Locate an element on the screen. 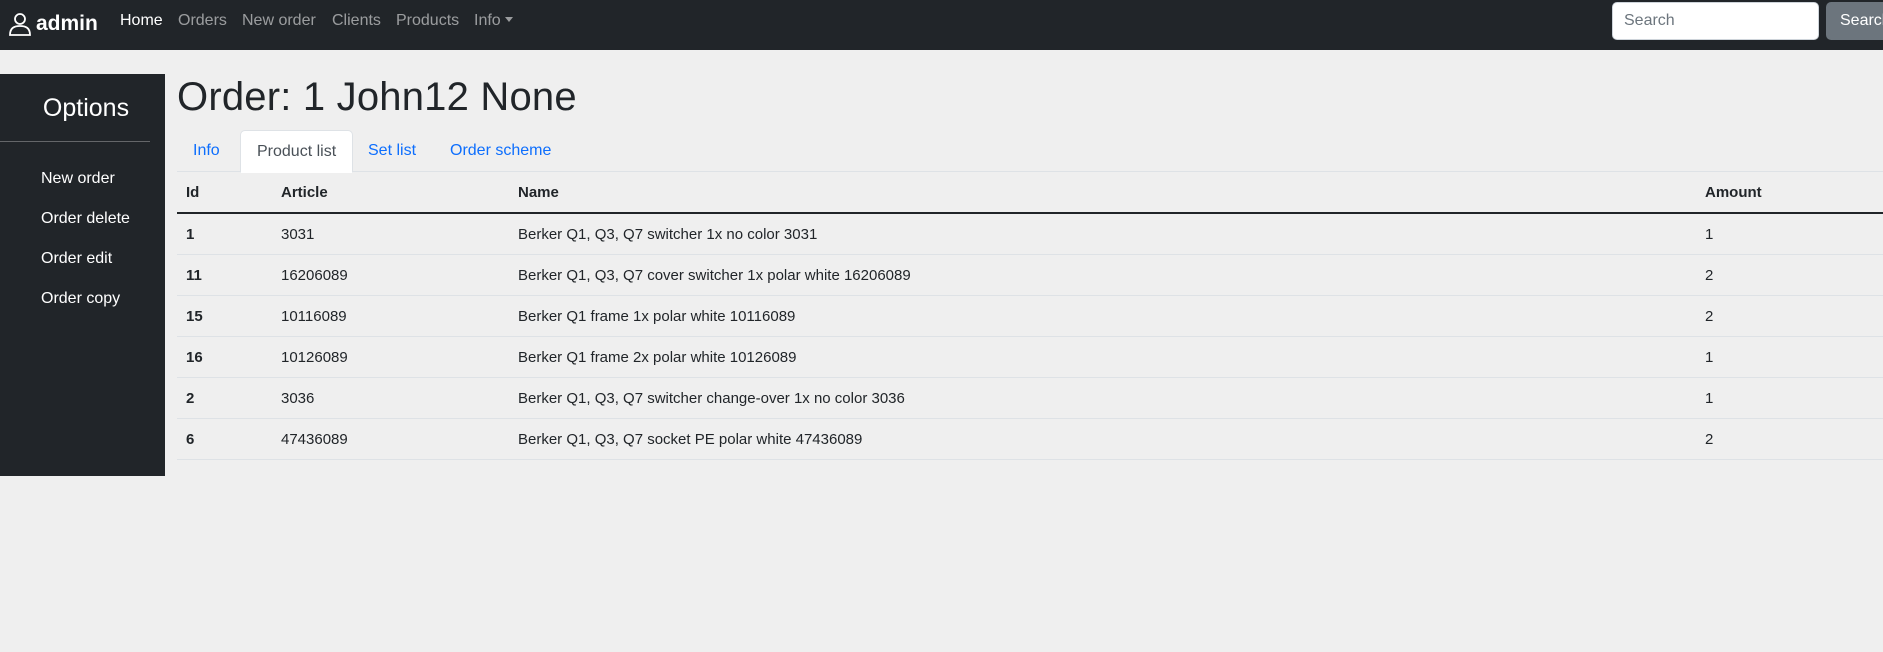 The image size is (1883, 652). header-name: Name is located at coordinates (538, 192).